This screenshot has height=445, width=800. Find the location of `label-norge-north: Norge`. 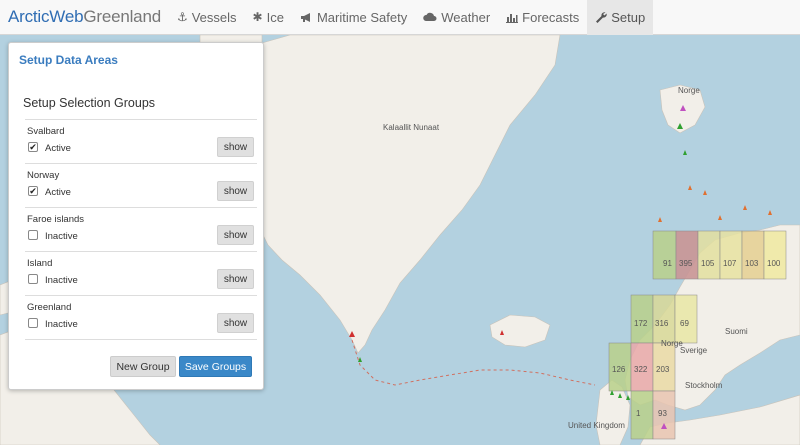

label-norge-north: Norge is located at coordinates (689, 90).